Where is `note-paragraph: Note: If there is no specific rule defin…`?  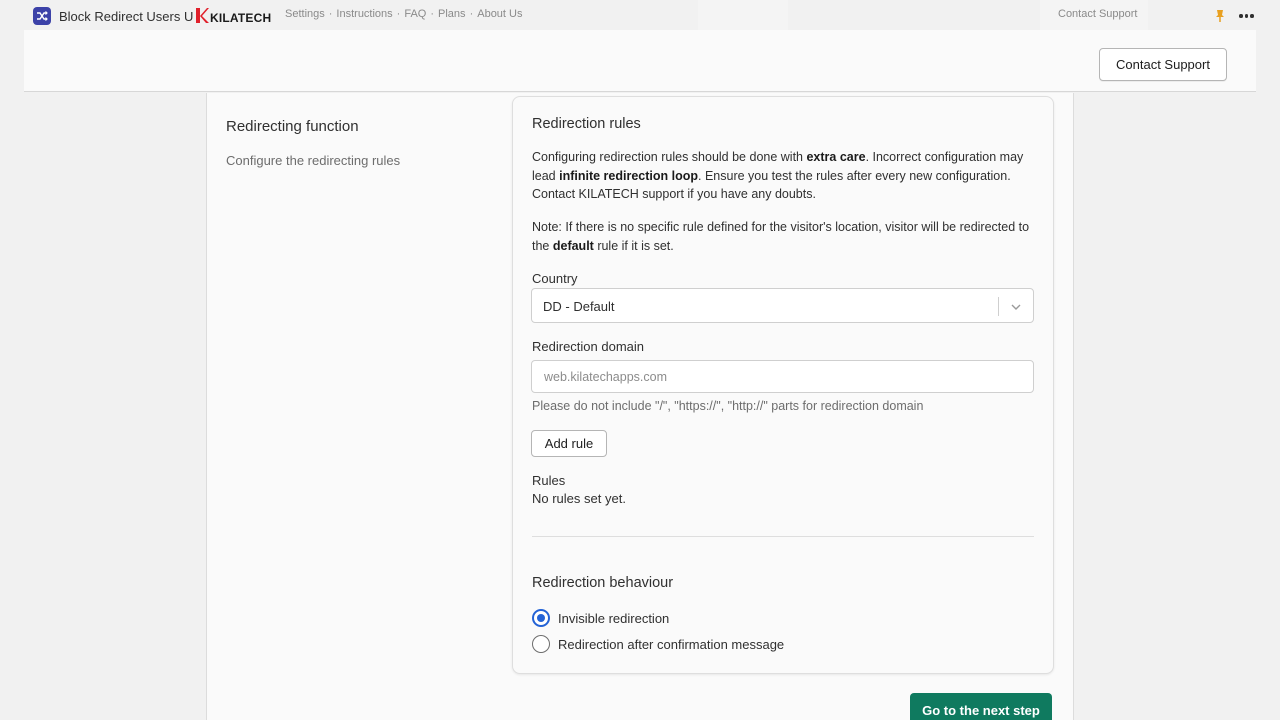 note-paragraph: Note: If there is no specific rule defin… is located at coordinates (781, 236).